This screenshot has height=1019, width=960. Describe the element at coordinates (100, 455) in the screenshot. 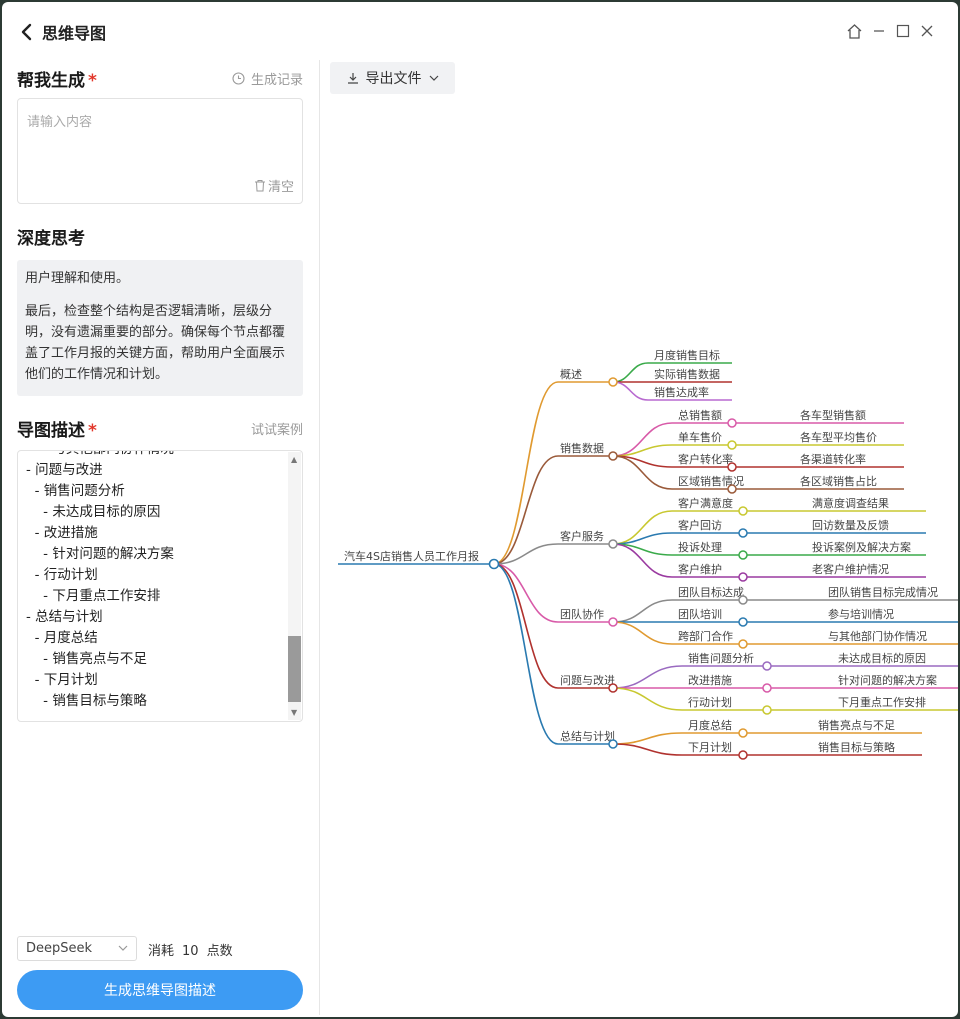

I see `desc-line: - 与其他部门协作情况` at that location.